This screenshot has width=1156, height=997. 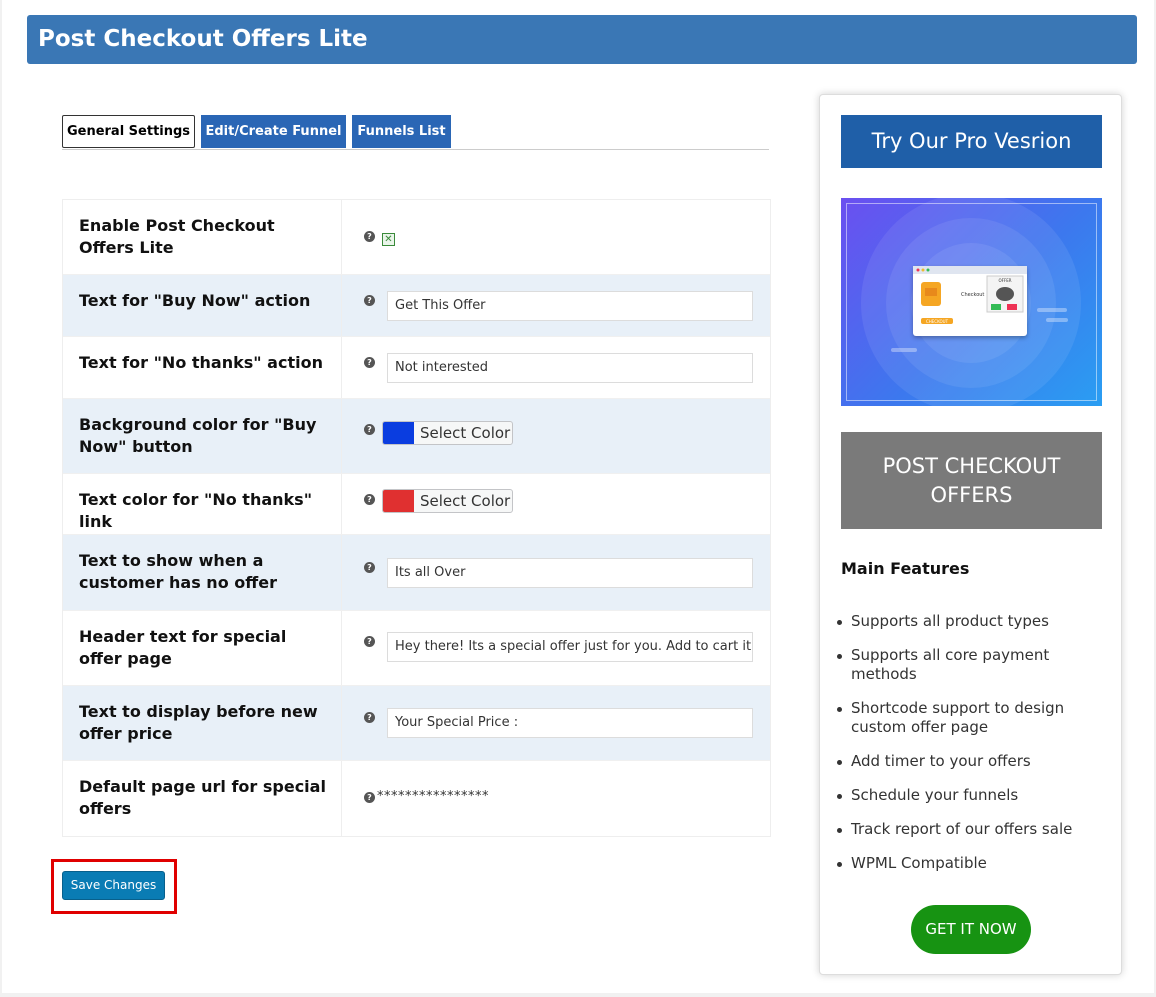 I want to click on price-prefix-input: Your Special Price :, so click(x=570, y=723).